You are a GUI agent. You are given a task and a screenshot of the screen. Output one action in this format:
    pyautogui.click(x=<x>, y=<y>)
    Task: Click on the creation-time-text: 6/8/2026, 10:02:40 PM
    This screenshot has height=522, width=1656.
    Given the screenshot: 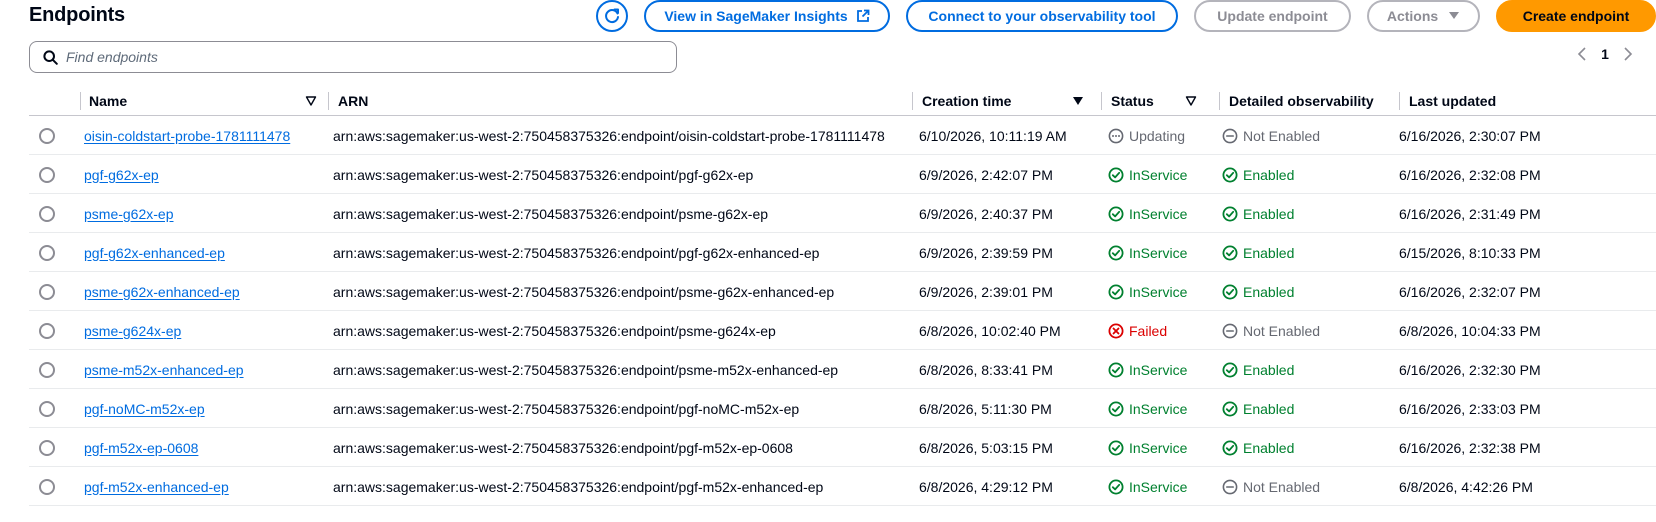 What is the action you would take?
    pyautogui.click(x=990, y=330)
    